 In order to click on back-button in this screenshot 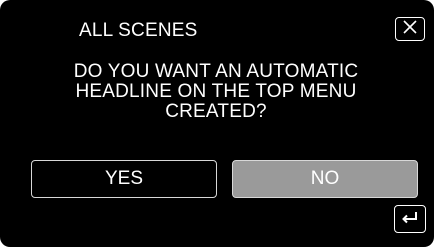, I will do `click(410, 219)`.